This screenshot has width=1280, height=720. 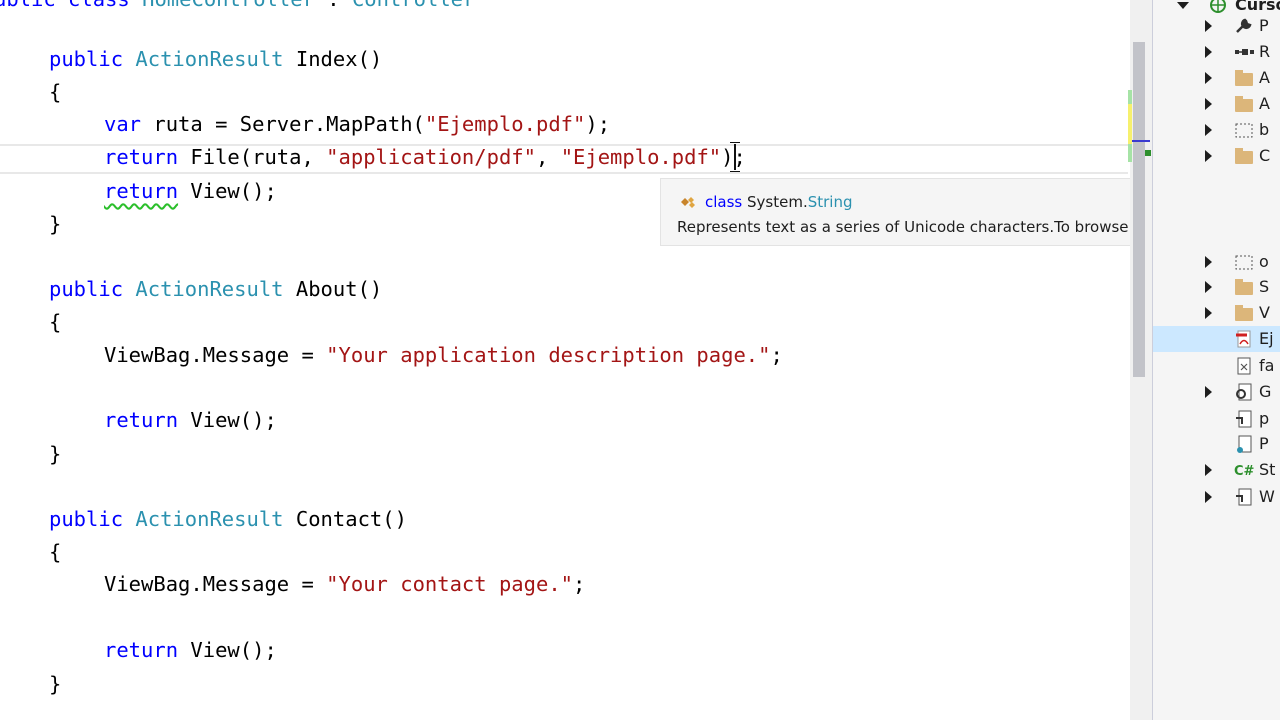 I want to click on collapse-arrow-icon, so click(x=1183, y=5).